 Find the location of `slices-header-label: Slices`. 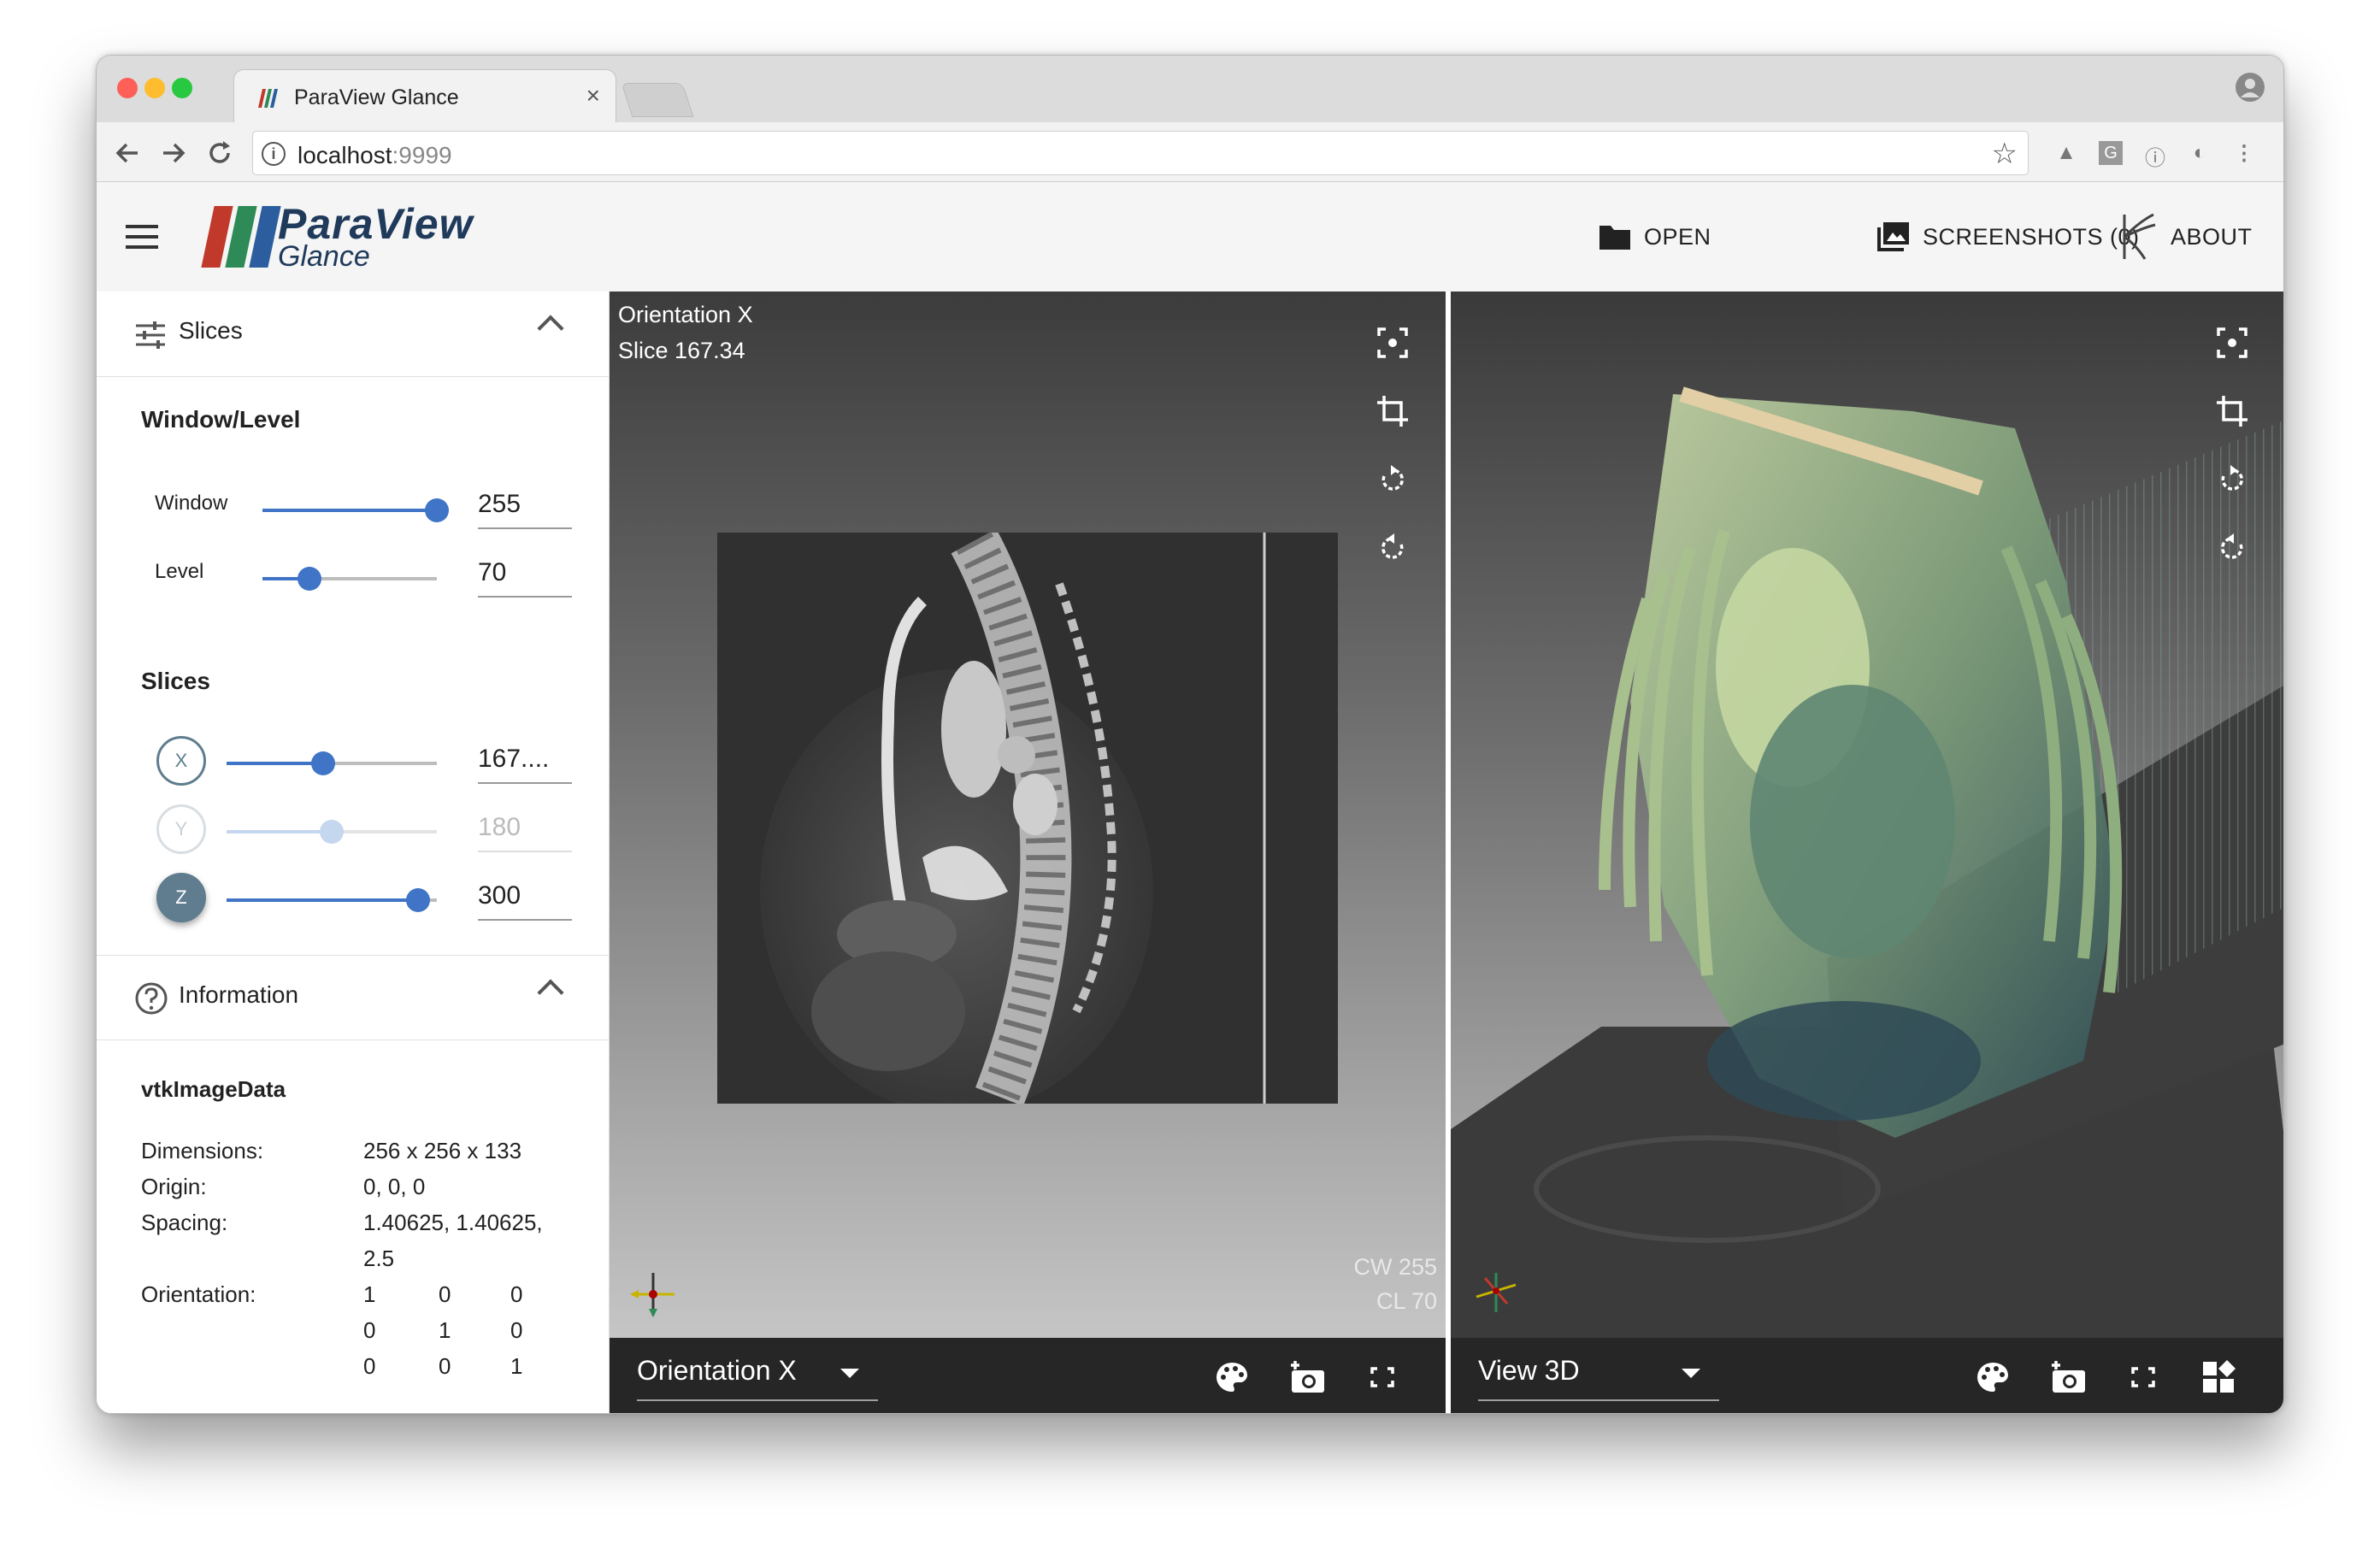

slices-header-label: Slices is located at coordinates (211, 330).